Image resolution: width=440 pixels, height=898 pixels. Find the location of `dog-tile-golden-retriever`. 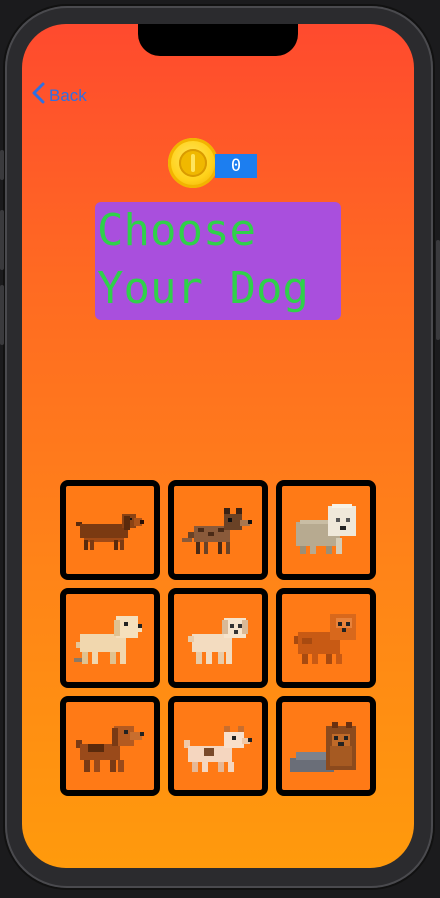

dog-tile-golden-retriever is located at coordinates (110, 638).